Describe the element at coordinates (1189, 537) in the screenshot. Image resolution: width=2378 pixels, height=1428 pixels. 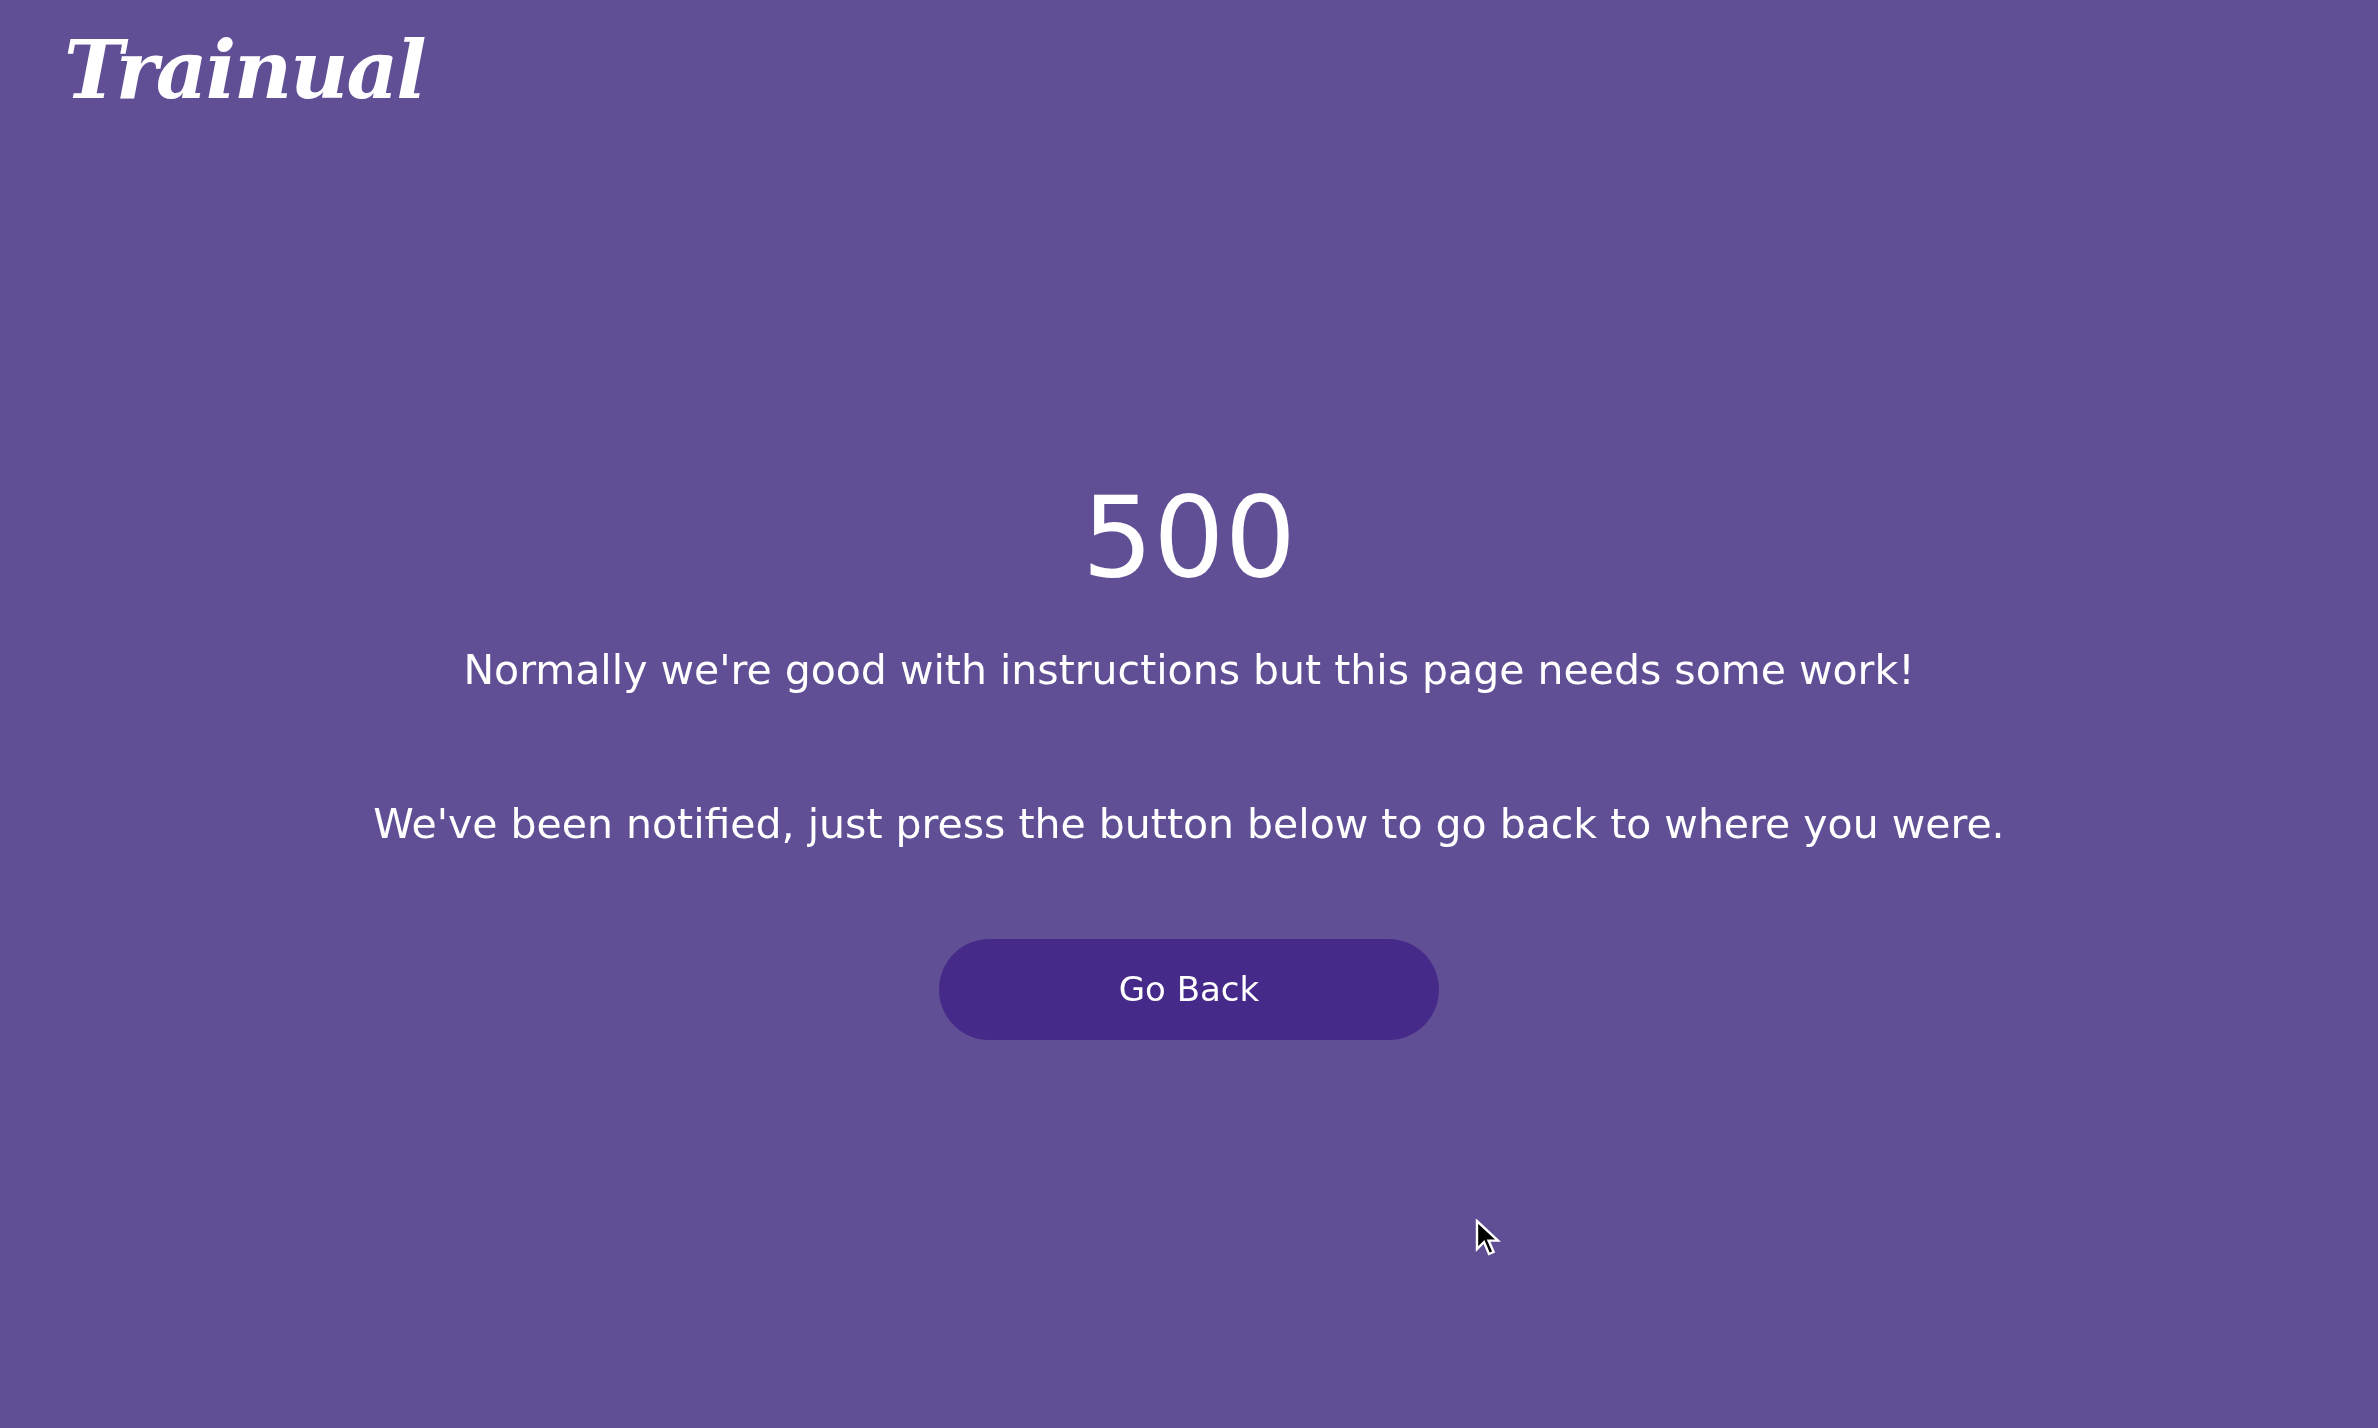
I see `error-code: 500` at that location.